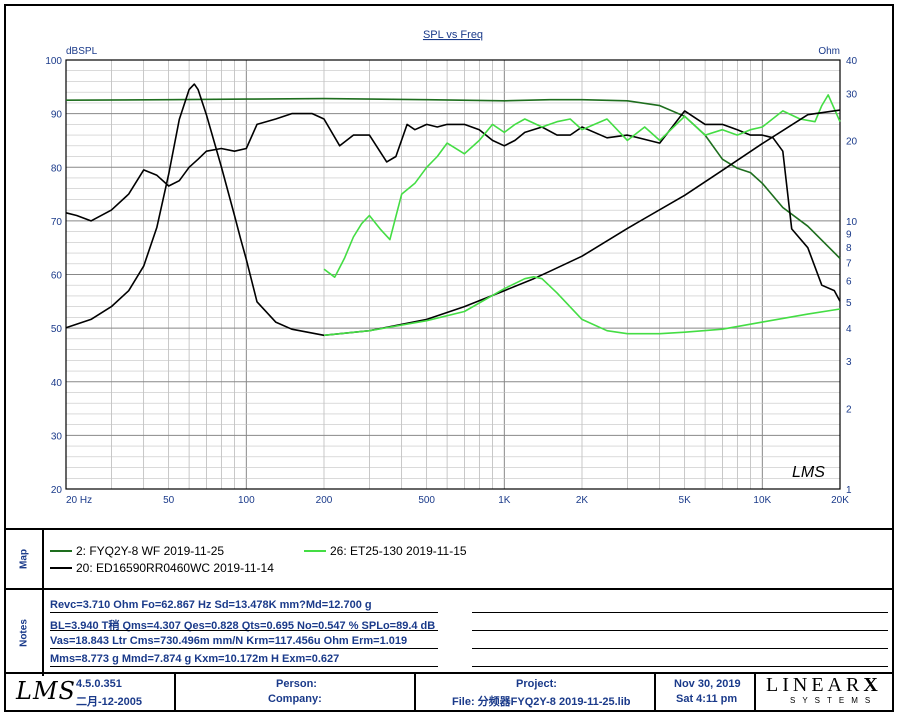 Image resolution: width=900 pixels, height=718 pixels. I want to click on x-tick-label: 100, so click(246, 500).